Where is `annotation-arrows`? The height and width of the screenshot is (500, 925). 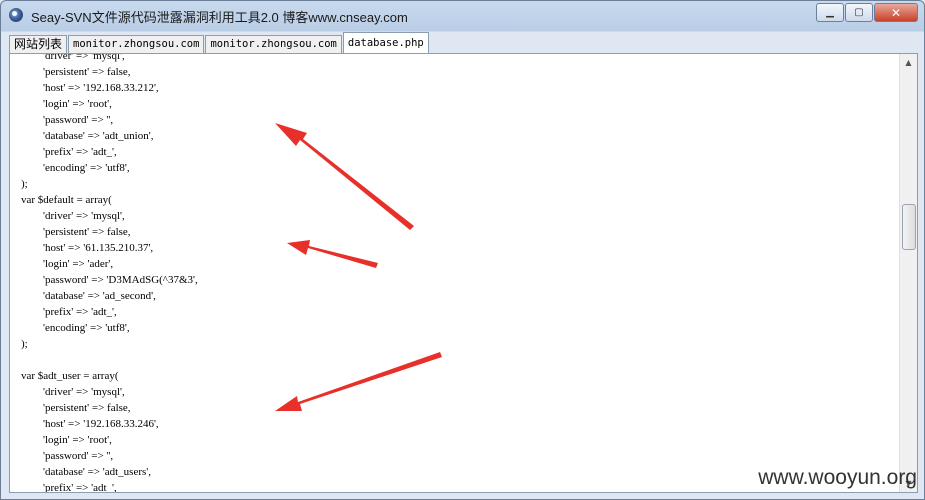 annotation-arrows is located at coordinates (358, 267).